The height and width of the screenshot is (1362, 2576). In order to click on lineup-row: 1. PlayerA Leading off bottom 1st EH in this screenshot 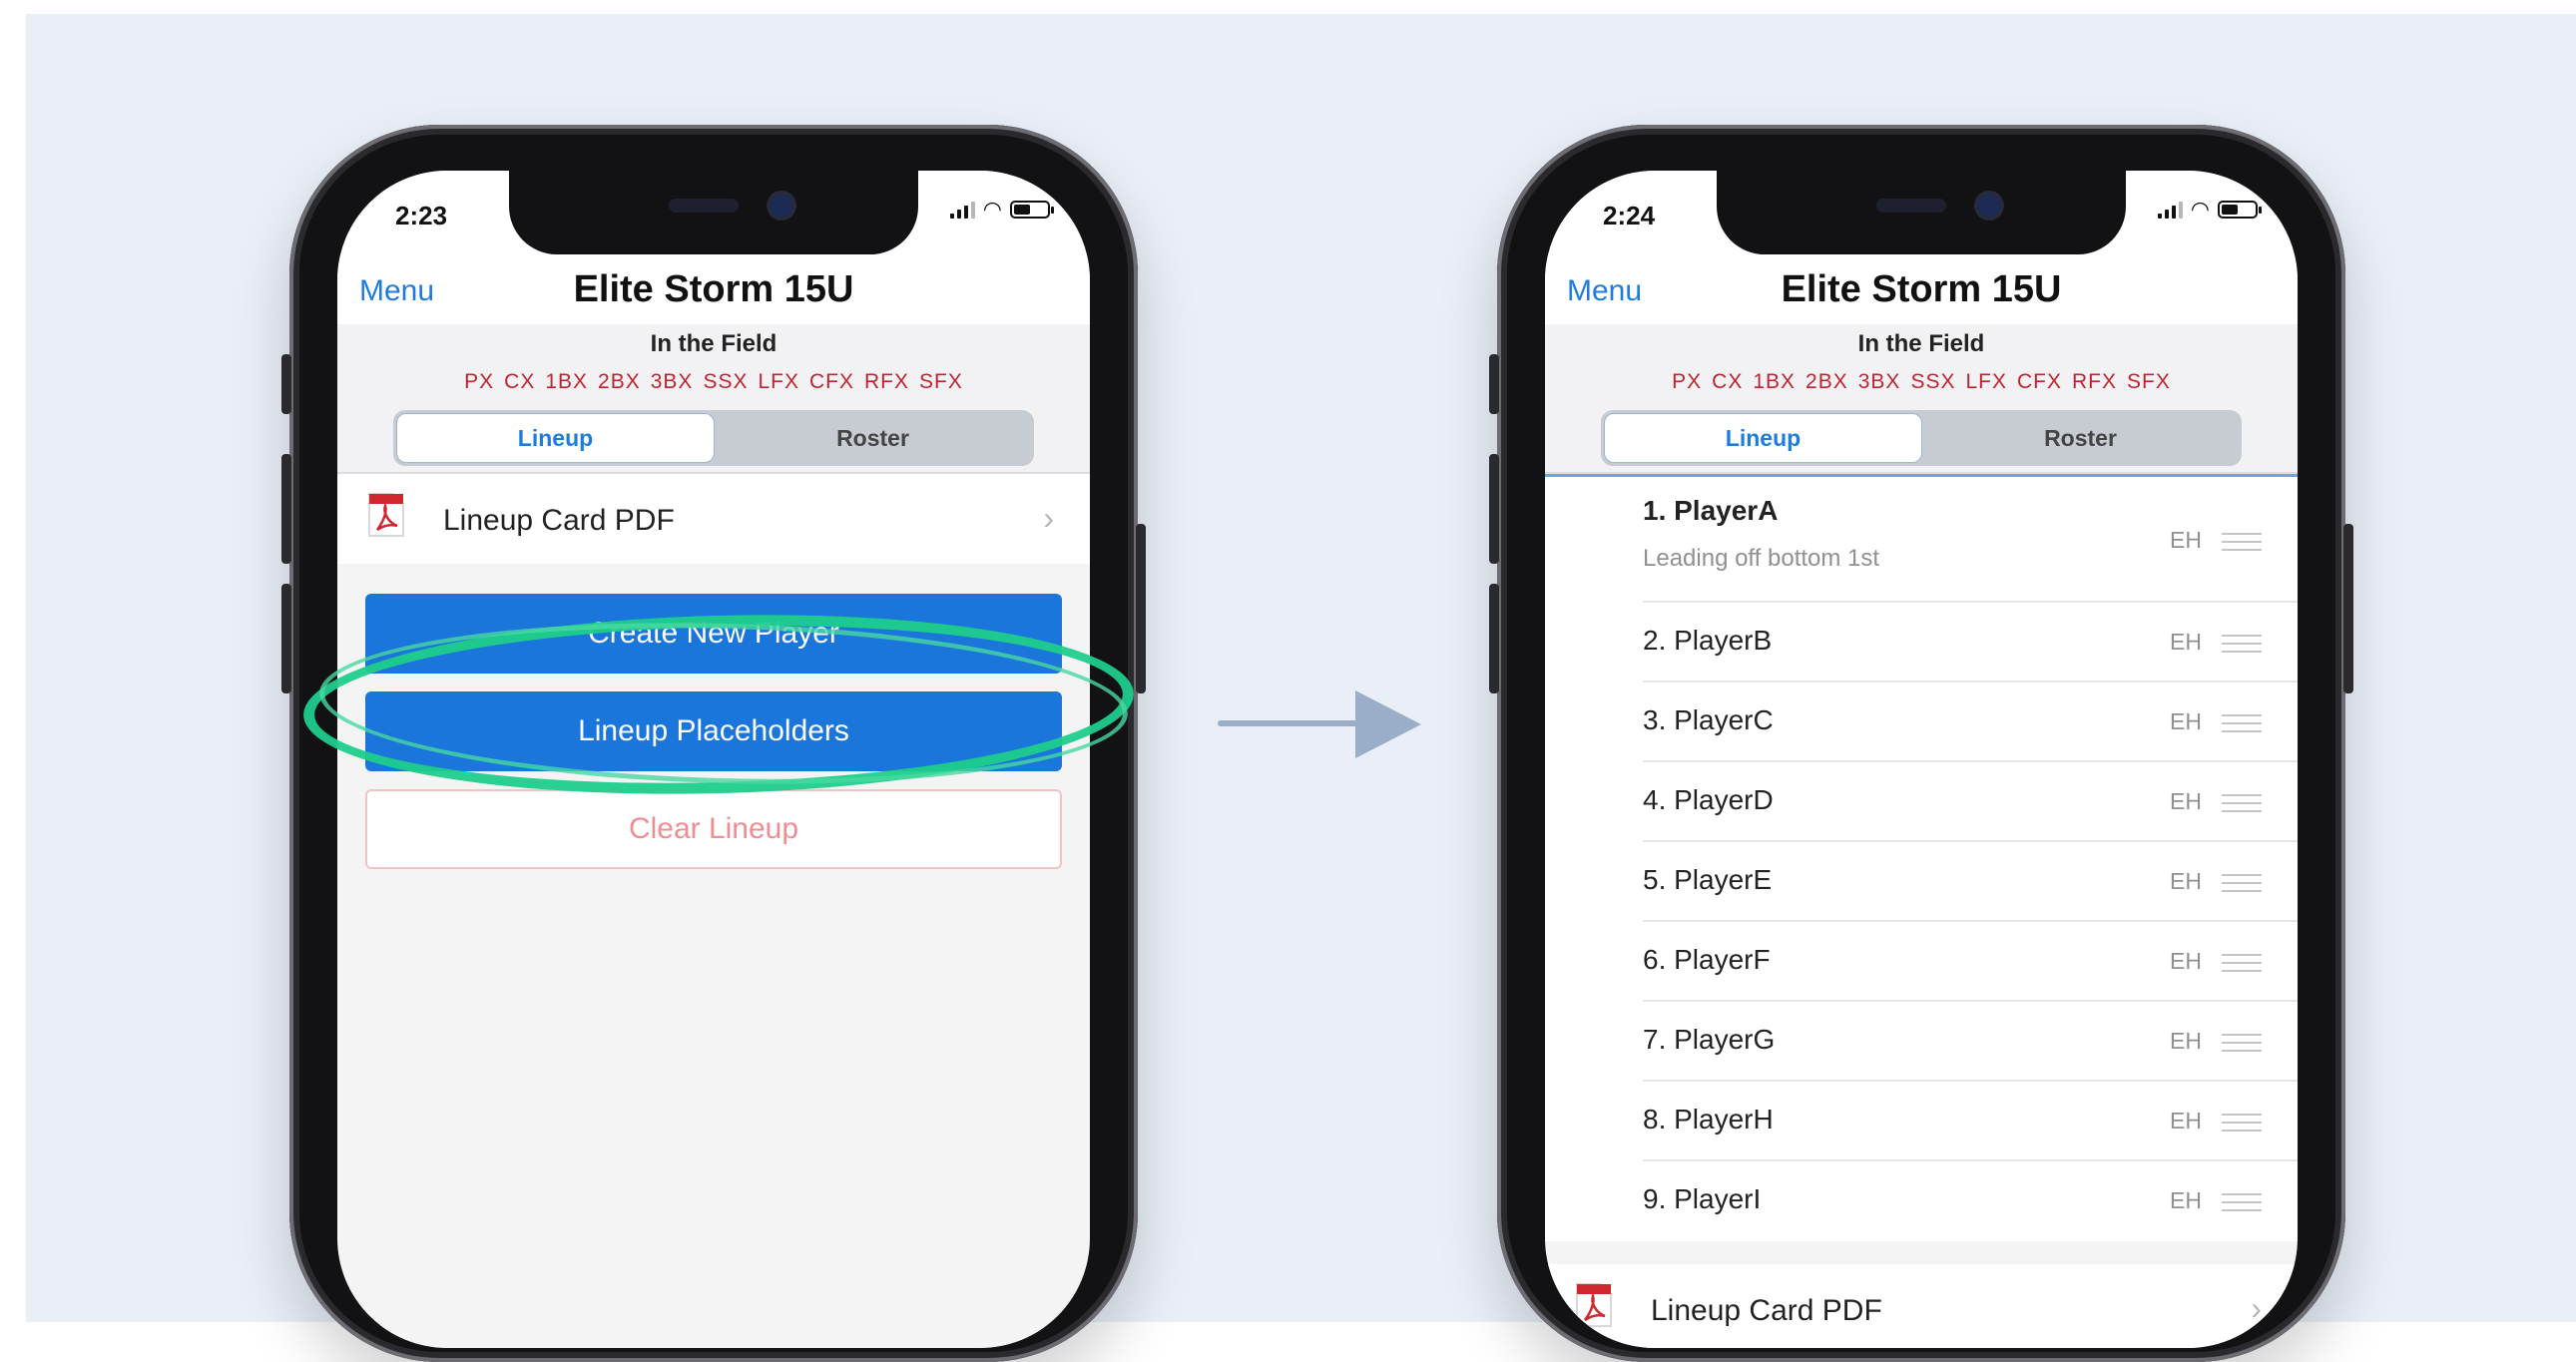, I will do `click(1971, 540)`.